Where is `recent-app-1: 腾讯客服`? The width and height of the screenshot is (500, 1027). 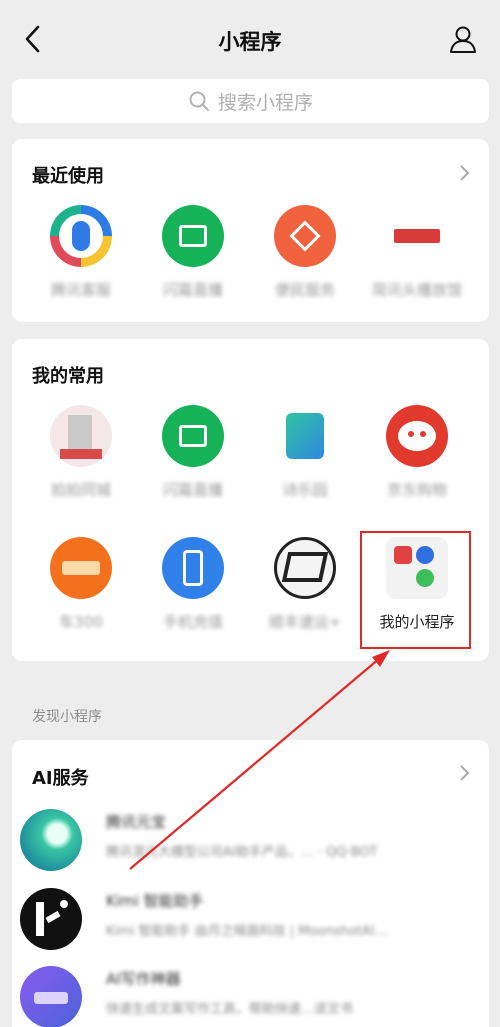
recent-app-1: 腾讯客服 is located at coordinates (81, 252).